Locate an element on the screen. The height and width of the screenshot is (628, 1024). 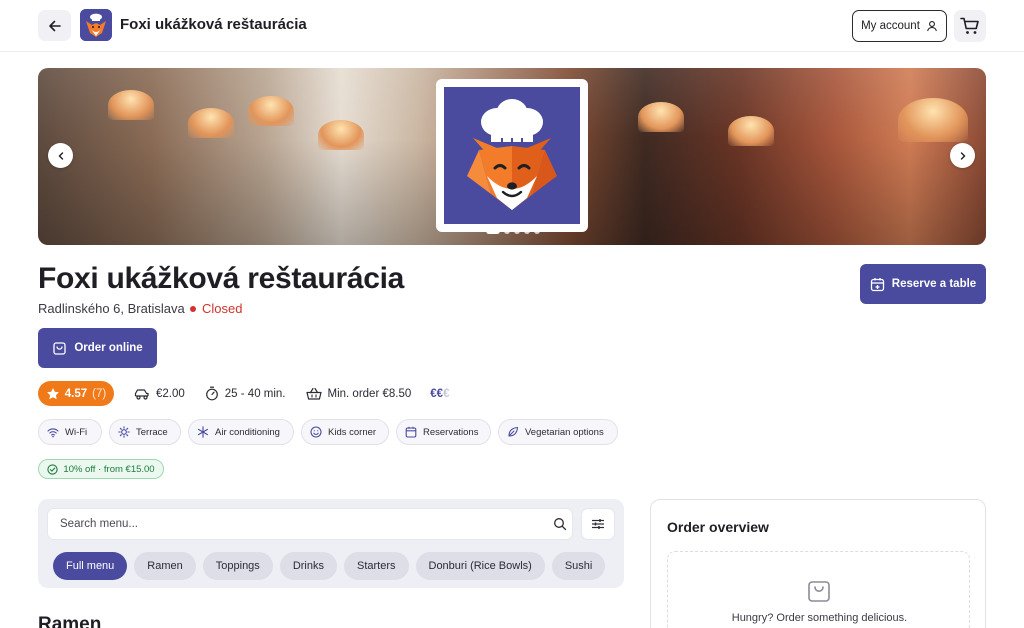
category-tab-donburi: Donburi (Rice Bowls) is located at coordinates (480, 566).